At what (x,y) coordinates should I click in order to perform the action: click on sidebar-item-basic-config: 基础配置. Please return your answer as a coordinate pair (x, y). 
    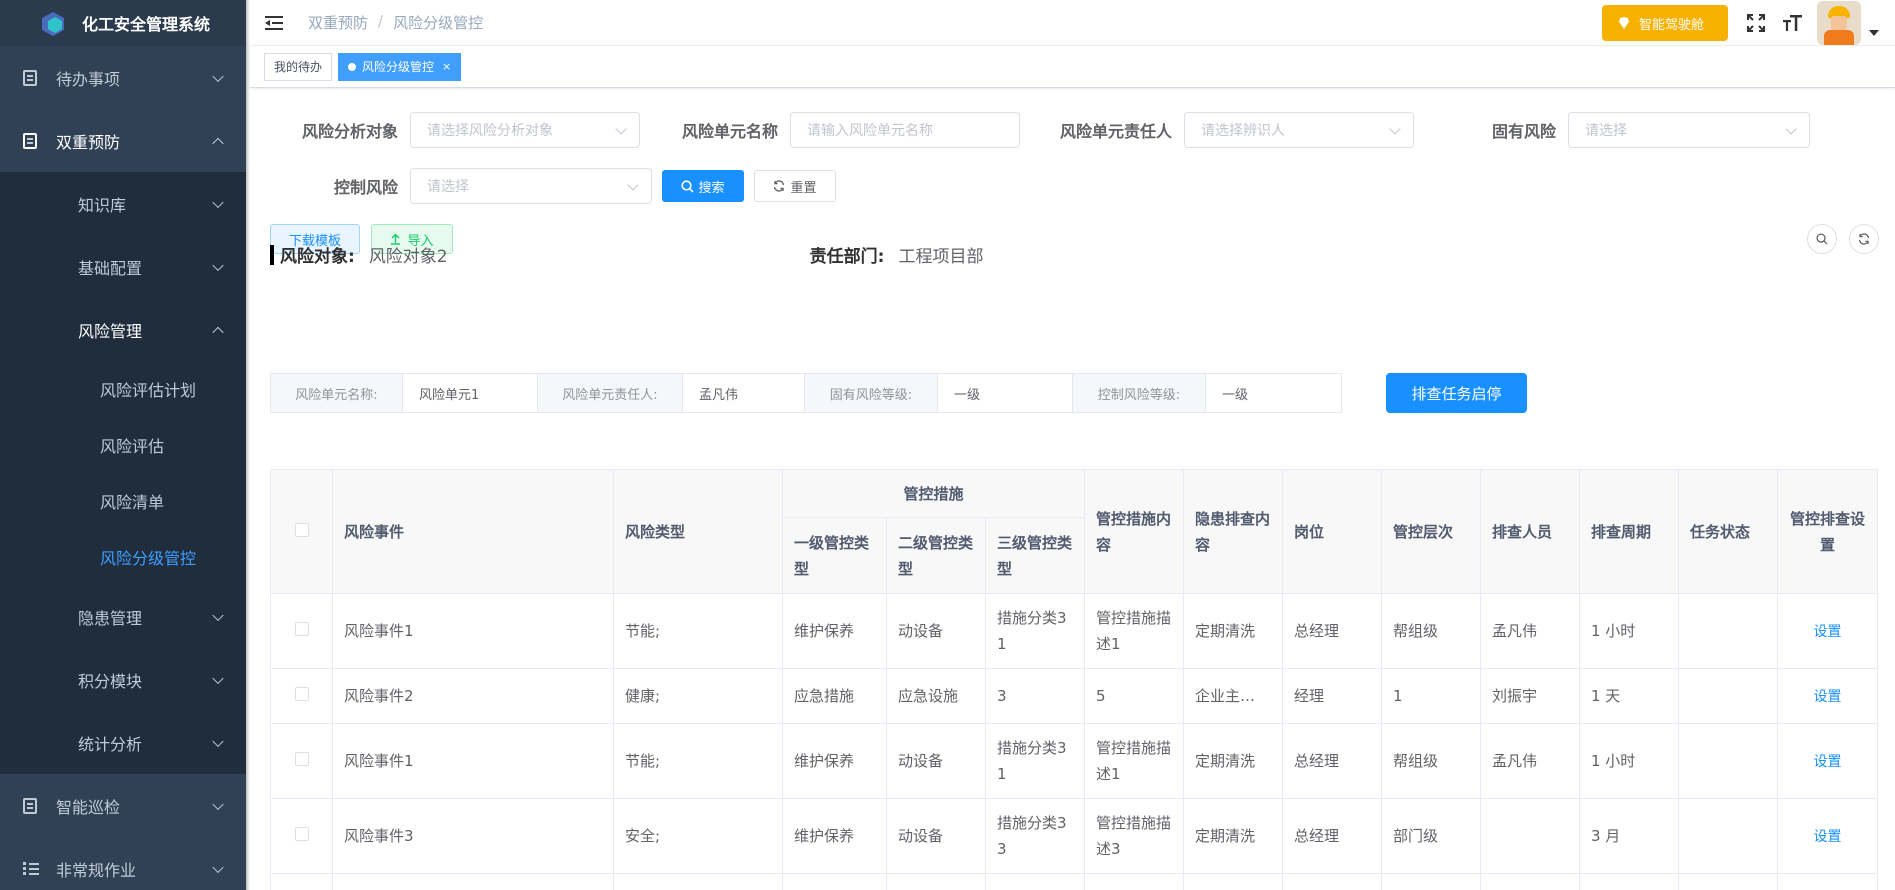
    Looking at the image, I should click on (123, 266).